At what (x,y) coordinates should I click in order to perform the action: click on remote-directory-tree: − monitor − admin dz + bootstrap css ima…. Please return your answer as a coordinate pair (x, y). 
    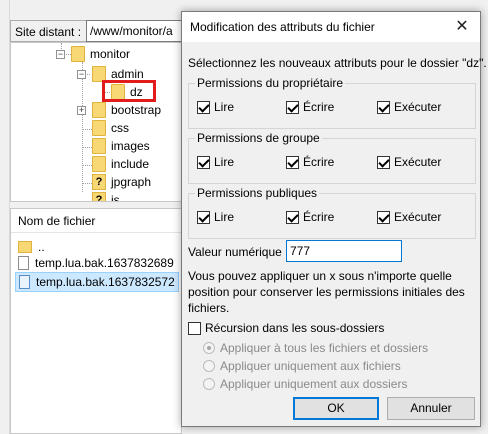
    Looking at the image, I should click on (96, 122).